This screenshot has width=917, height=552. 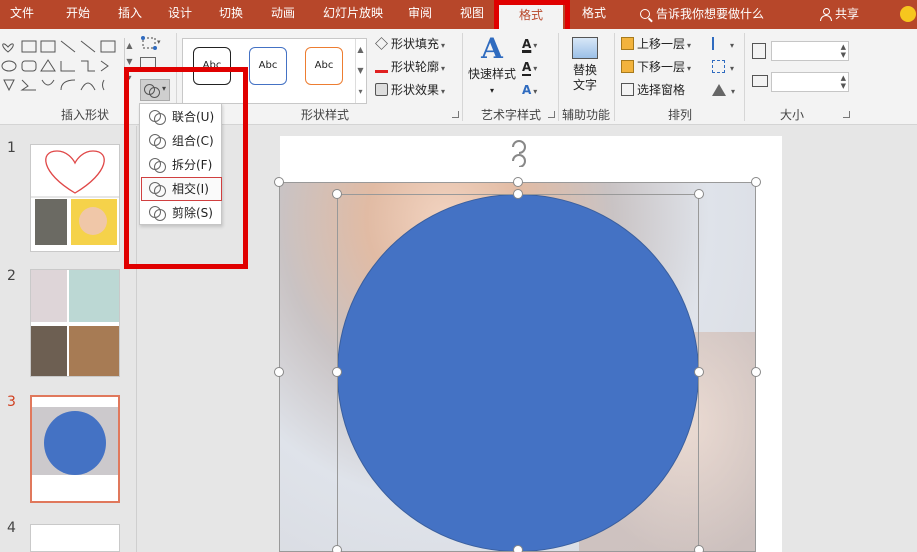 What do you see at coordinates (157, 165) in the screenshot?
I see `fragment-icon` at bounding box center [157, 165].